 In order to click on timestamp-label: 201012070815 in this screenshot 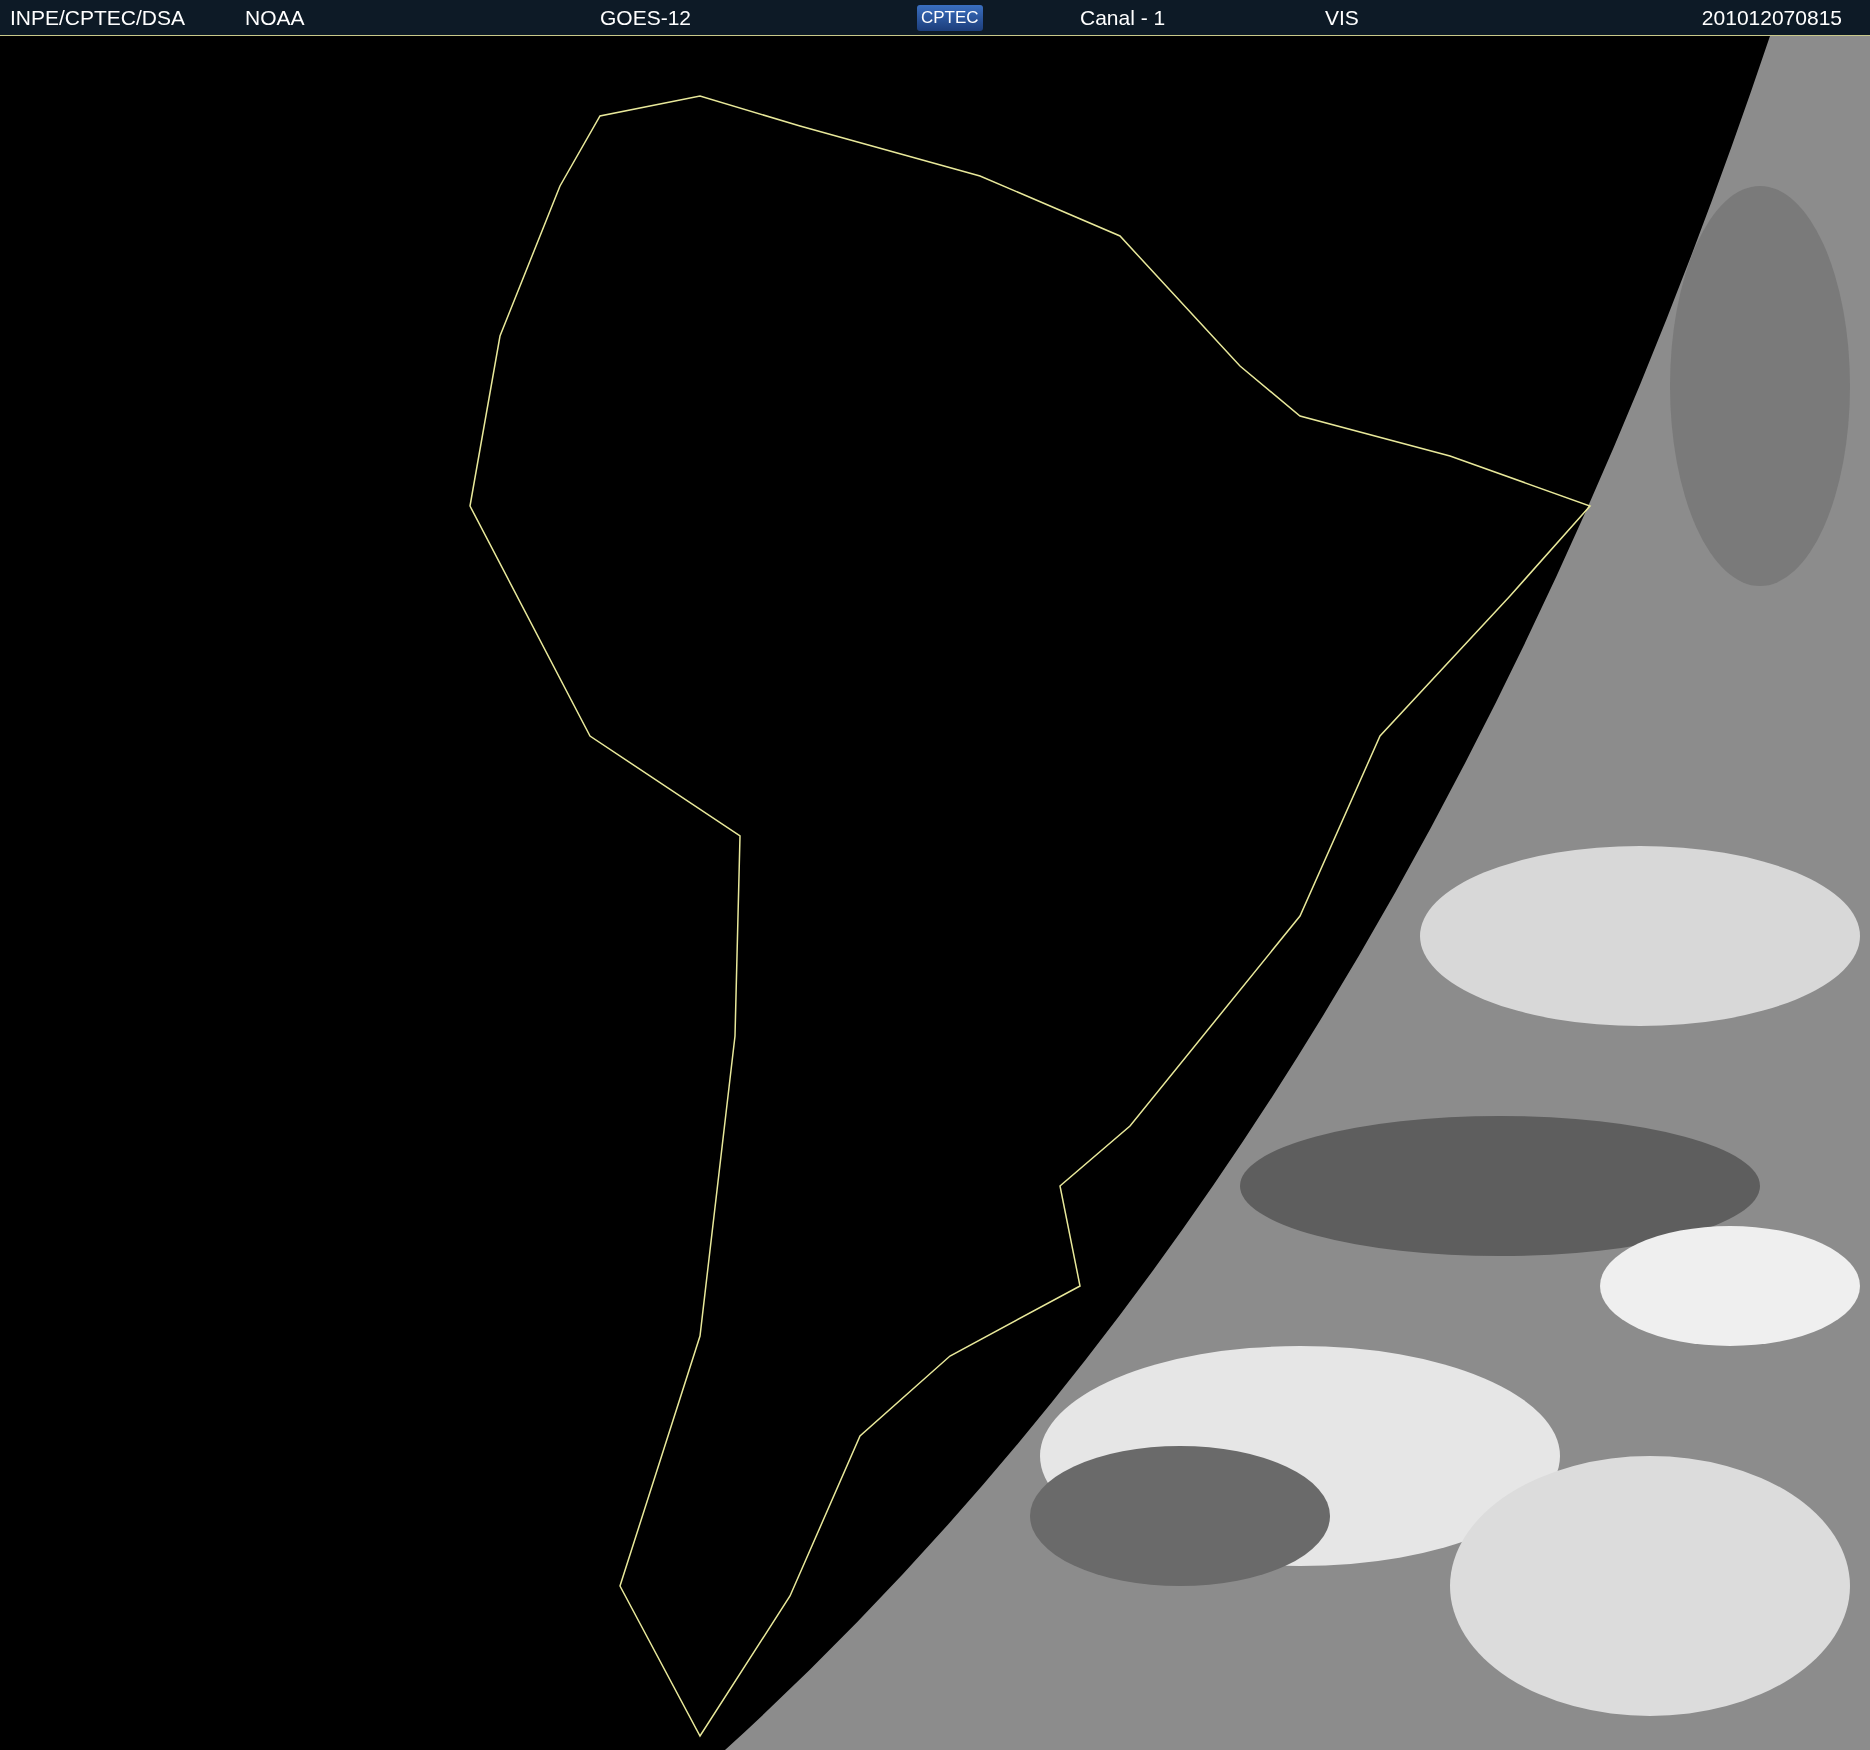, I will do `click(1771, 17)`.